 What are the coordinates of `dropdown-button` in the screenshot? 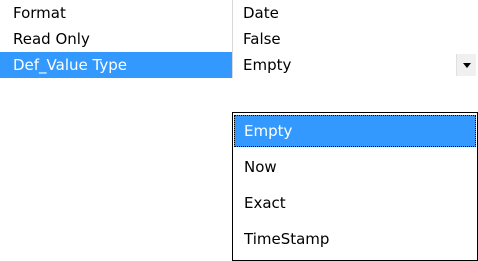 It's located at (466, 65).